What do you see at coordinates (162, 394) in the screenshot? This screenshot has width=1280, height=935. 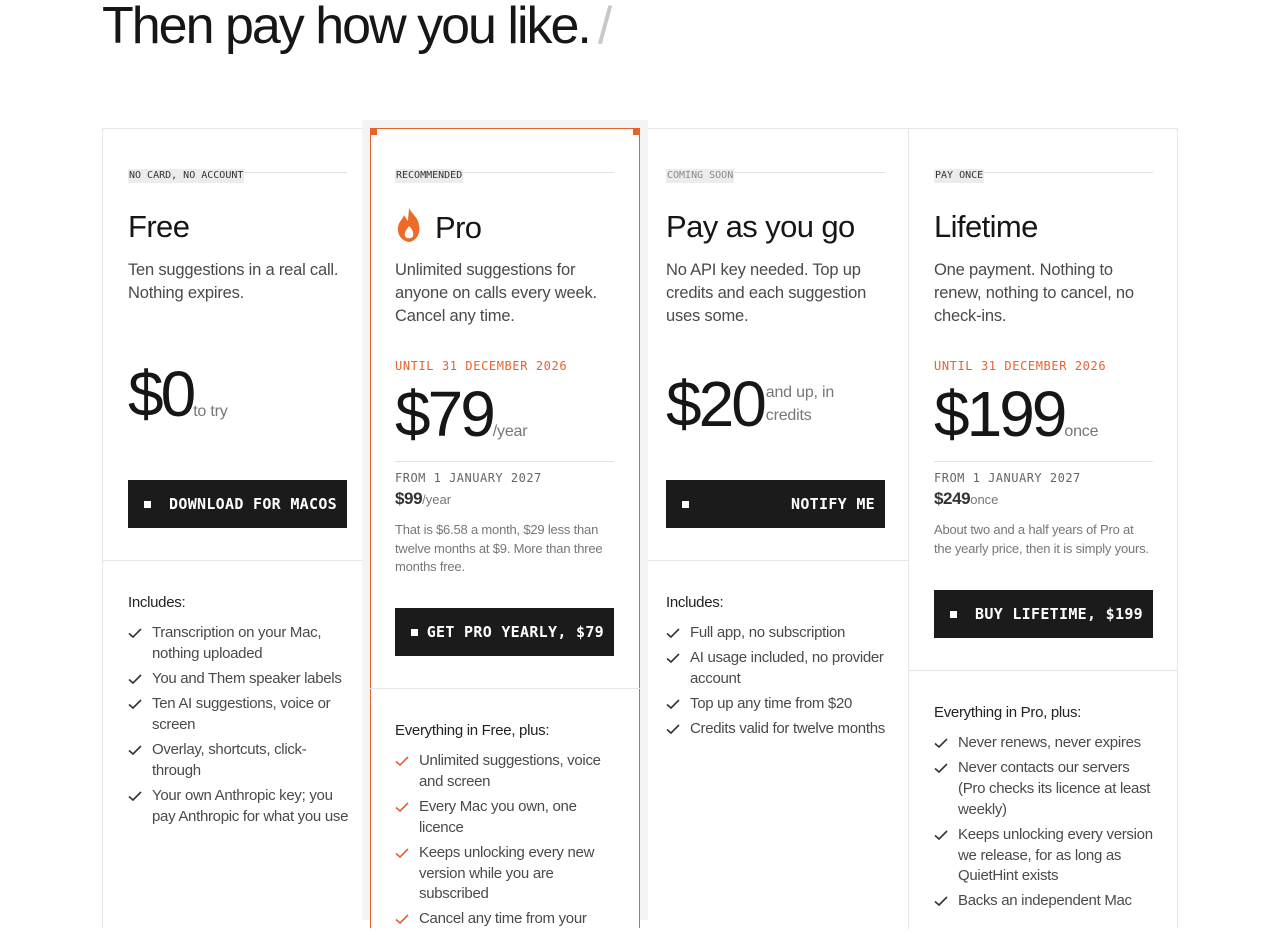 I see `price-amount: $0` at bounding box center [162, 394].